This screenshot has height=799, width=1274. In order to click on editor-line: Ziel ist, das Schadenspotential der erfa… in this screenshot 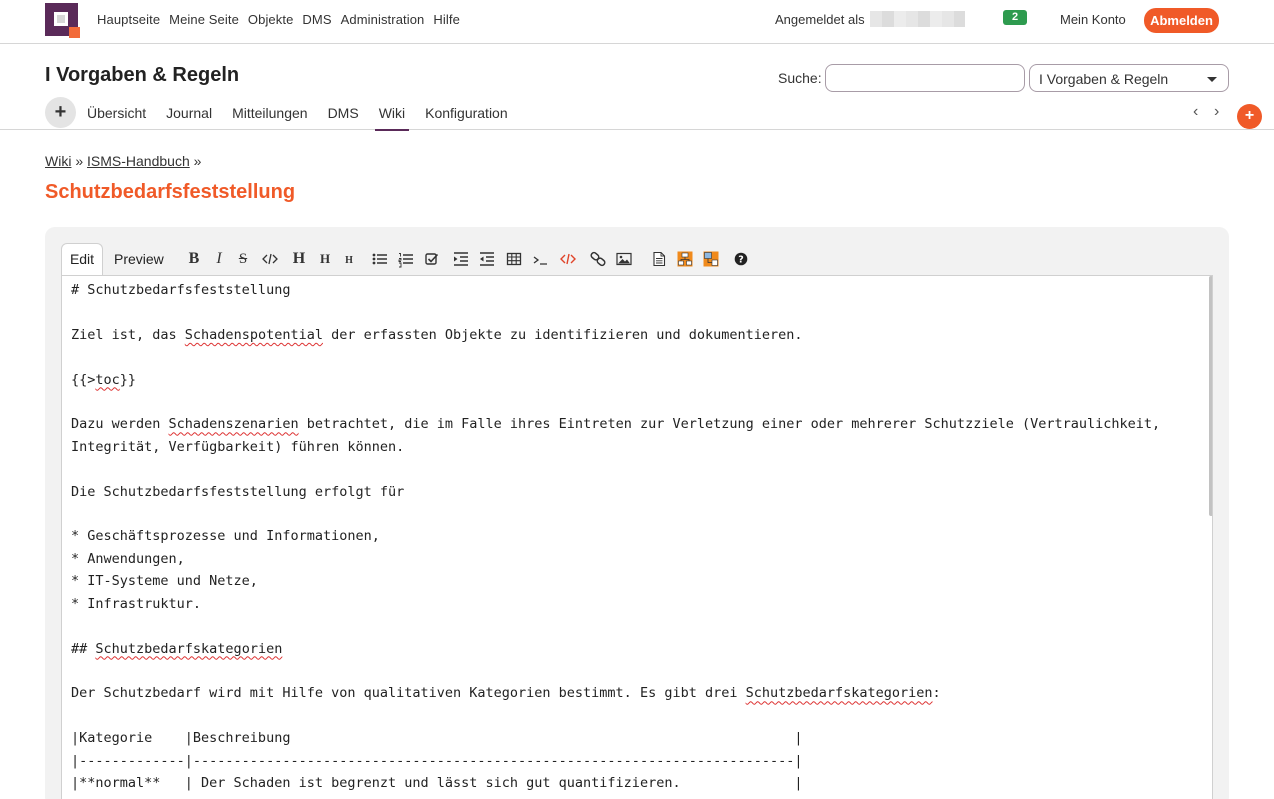, I will do `click(437, 334)`.